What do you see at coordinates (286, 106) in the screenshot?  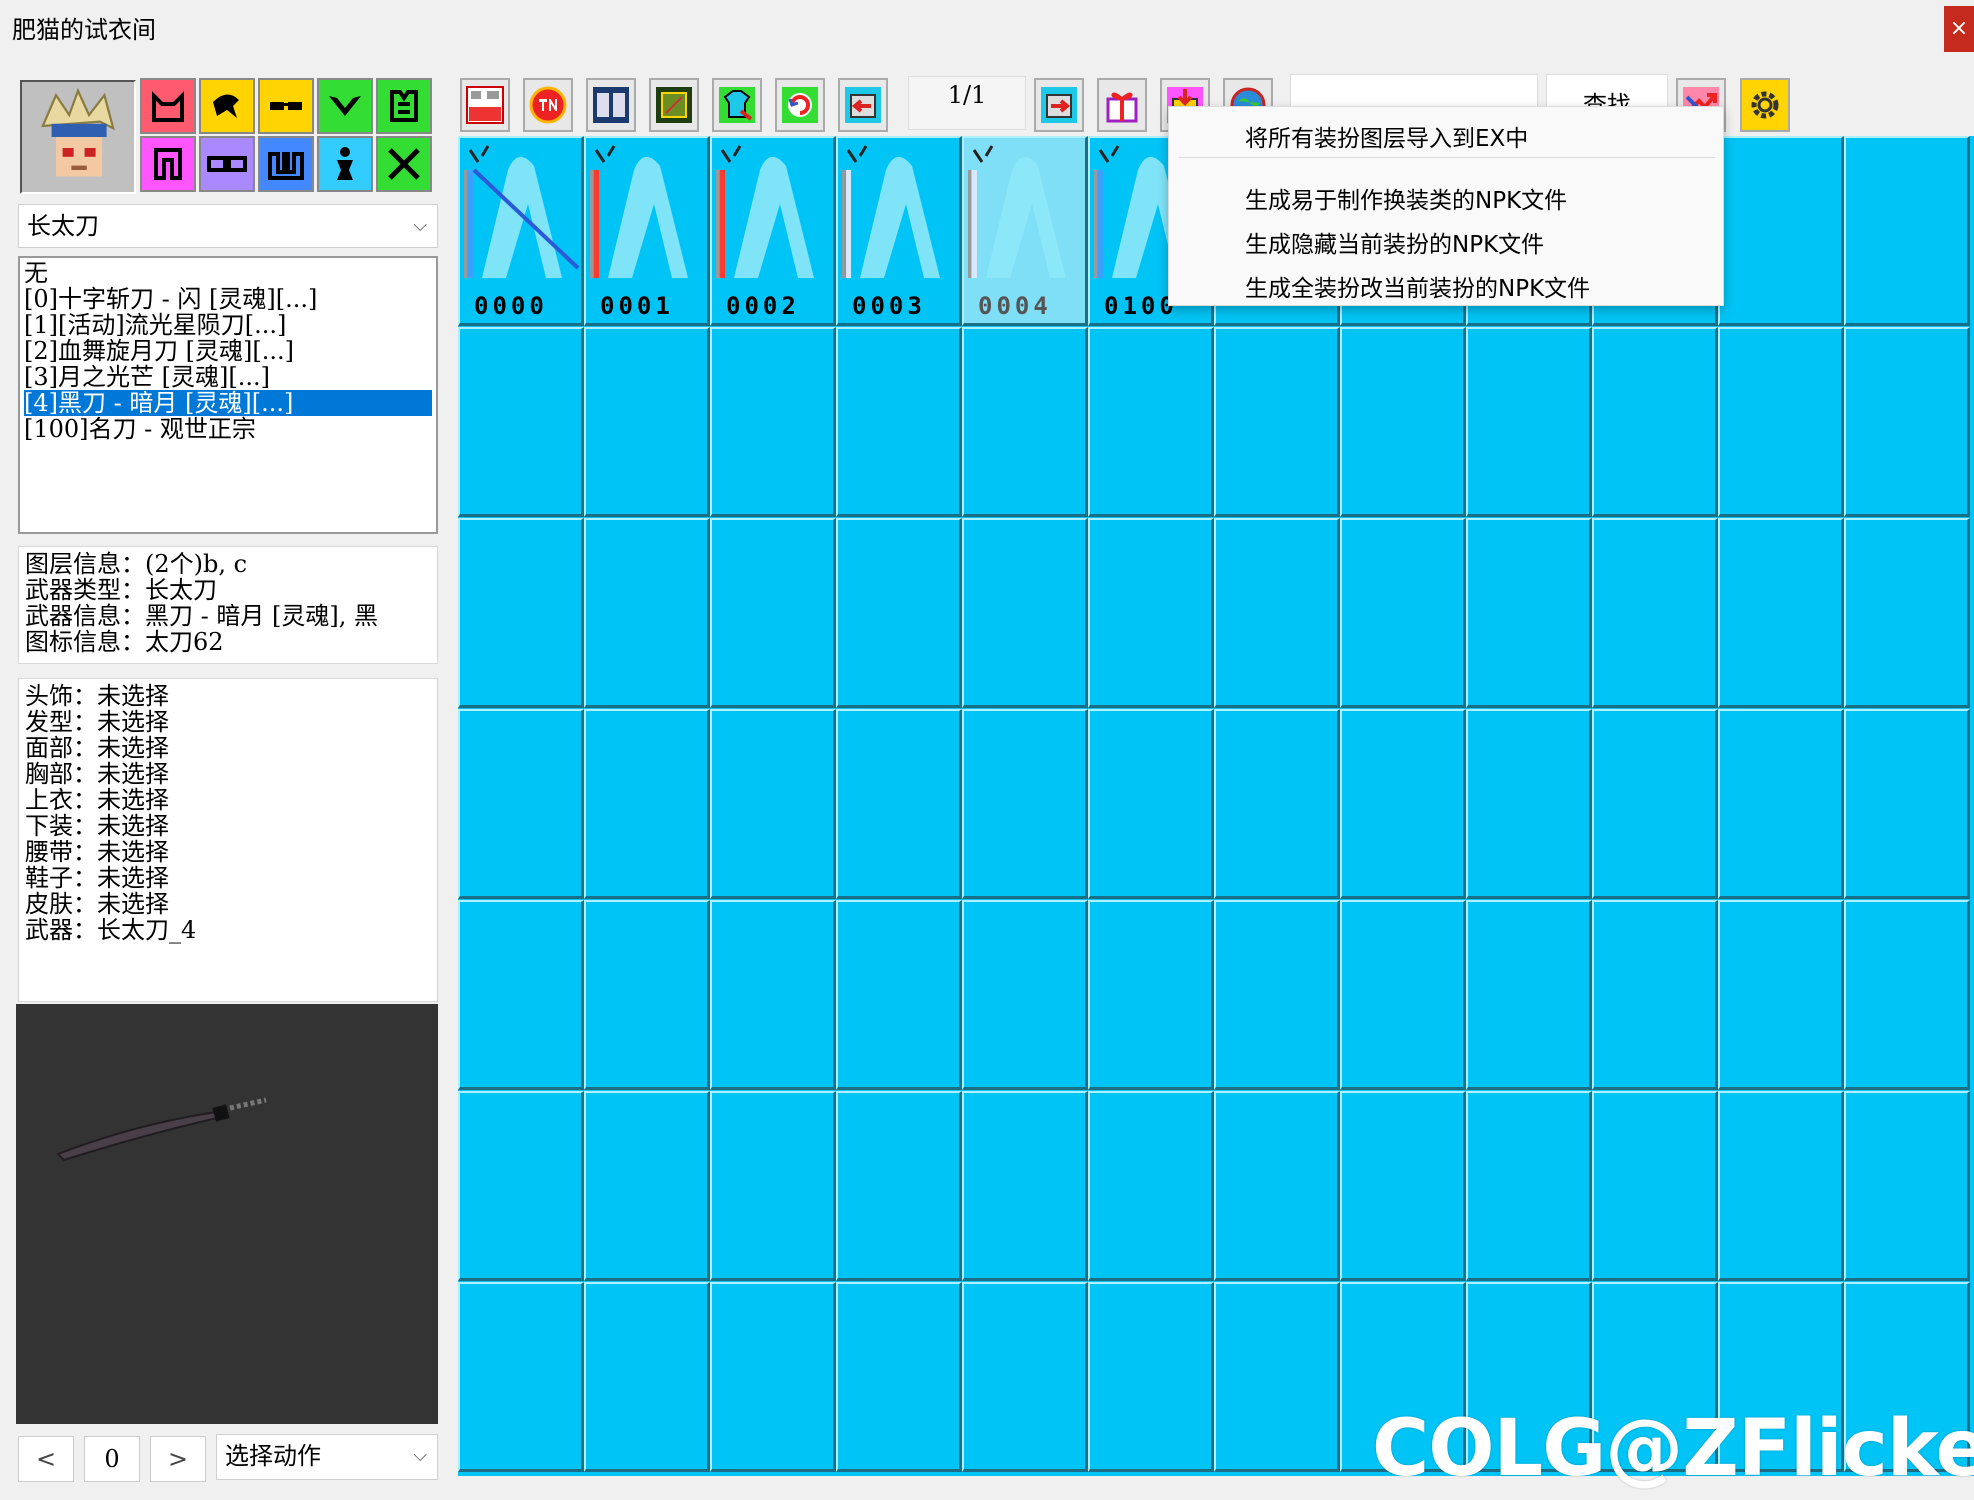 I see `slot-face-button` at bounding box center [286, 106].